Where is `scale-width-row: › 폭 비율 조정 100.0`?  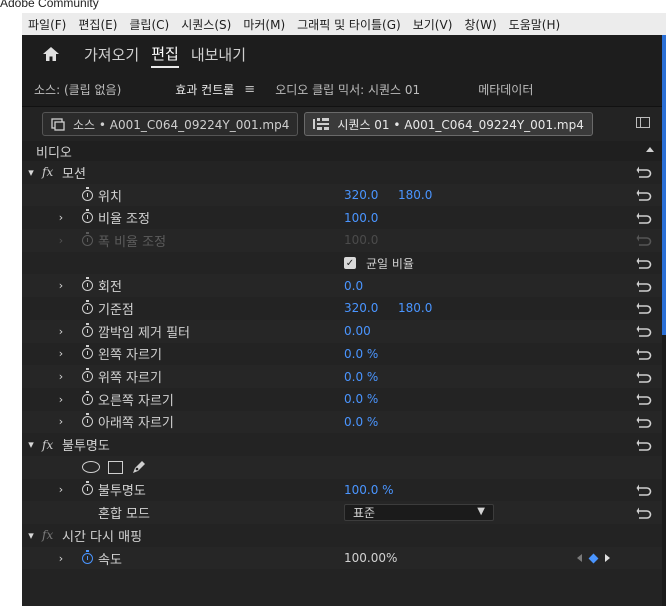
scale-width-row: › 폭 비율 조정 100.0 is located at coordinates (342, 240).